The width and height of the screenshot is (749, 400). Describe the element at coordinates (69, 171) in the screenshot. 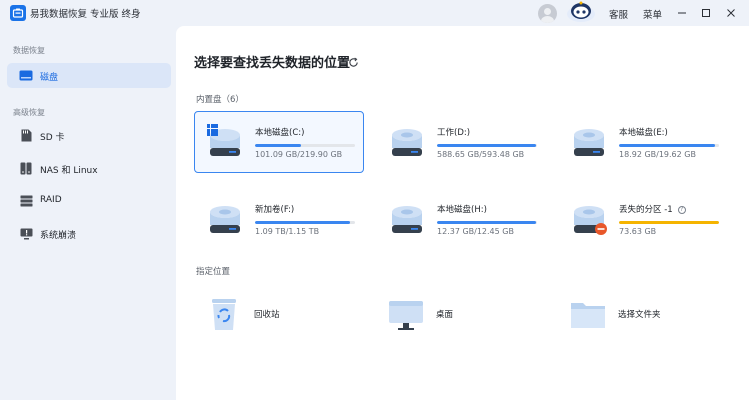

I see `sidebar-item-label: NAS 和 Linux` at that location.